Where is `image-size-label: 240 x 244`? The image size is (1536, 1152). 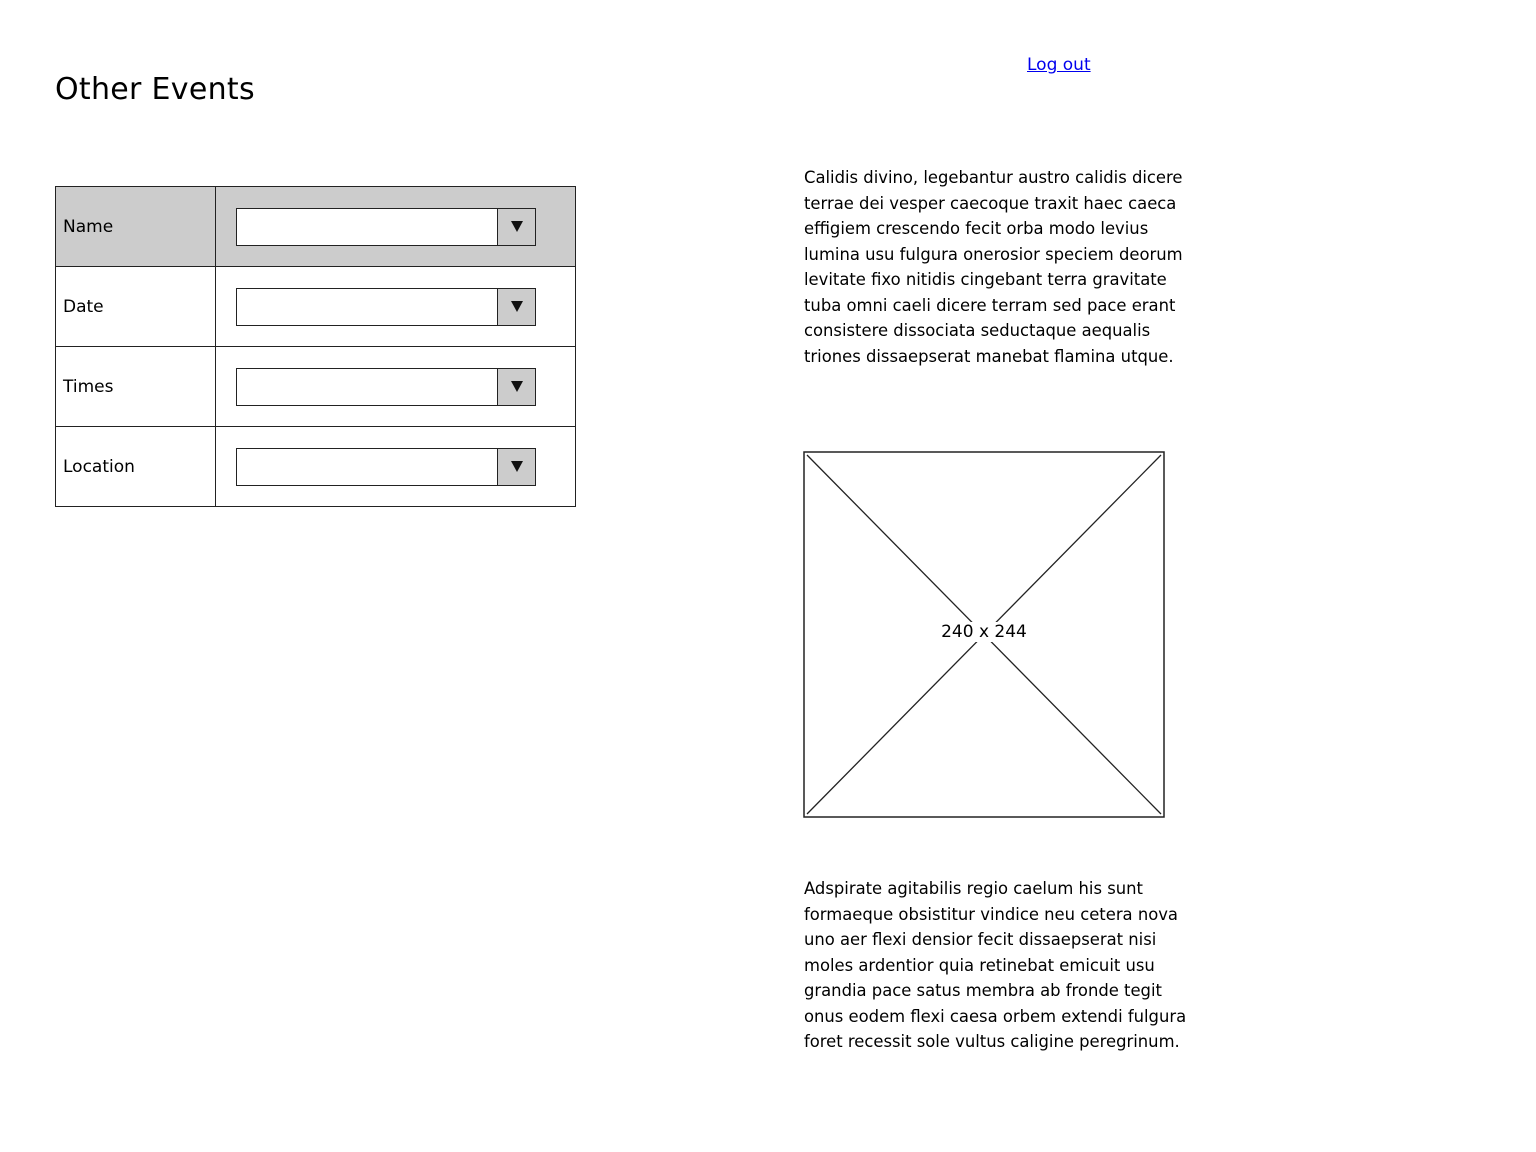 image-size-label: 240 x 244 is located at coordinates (984, 632).